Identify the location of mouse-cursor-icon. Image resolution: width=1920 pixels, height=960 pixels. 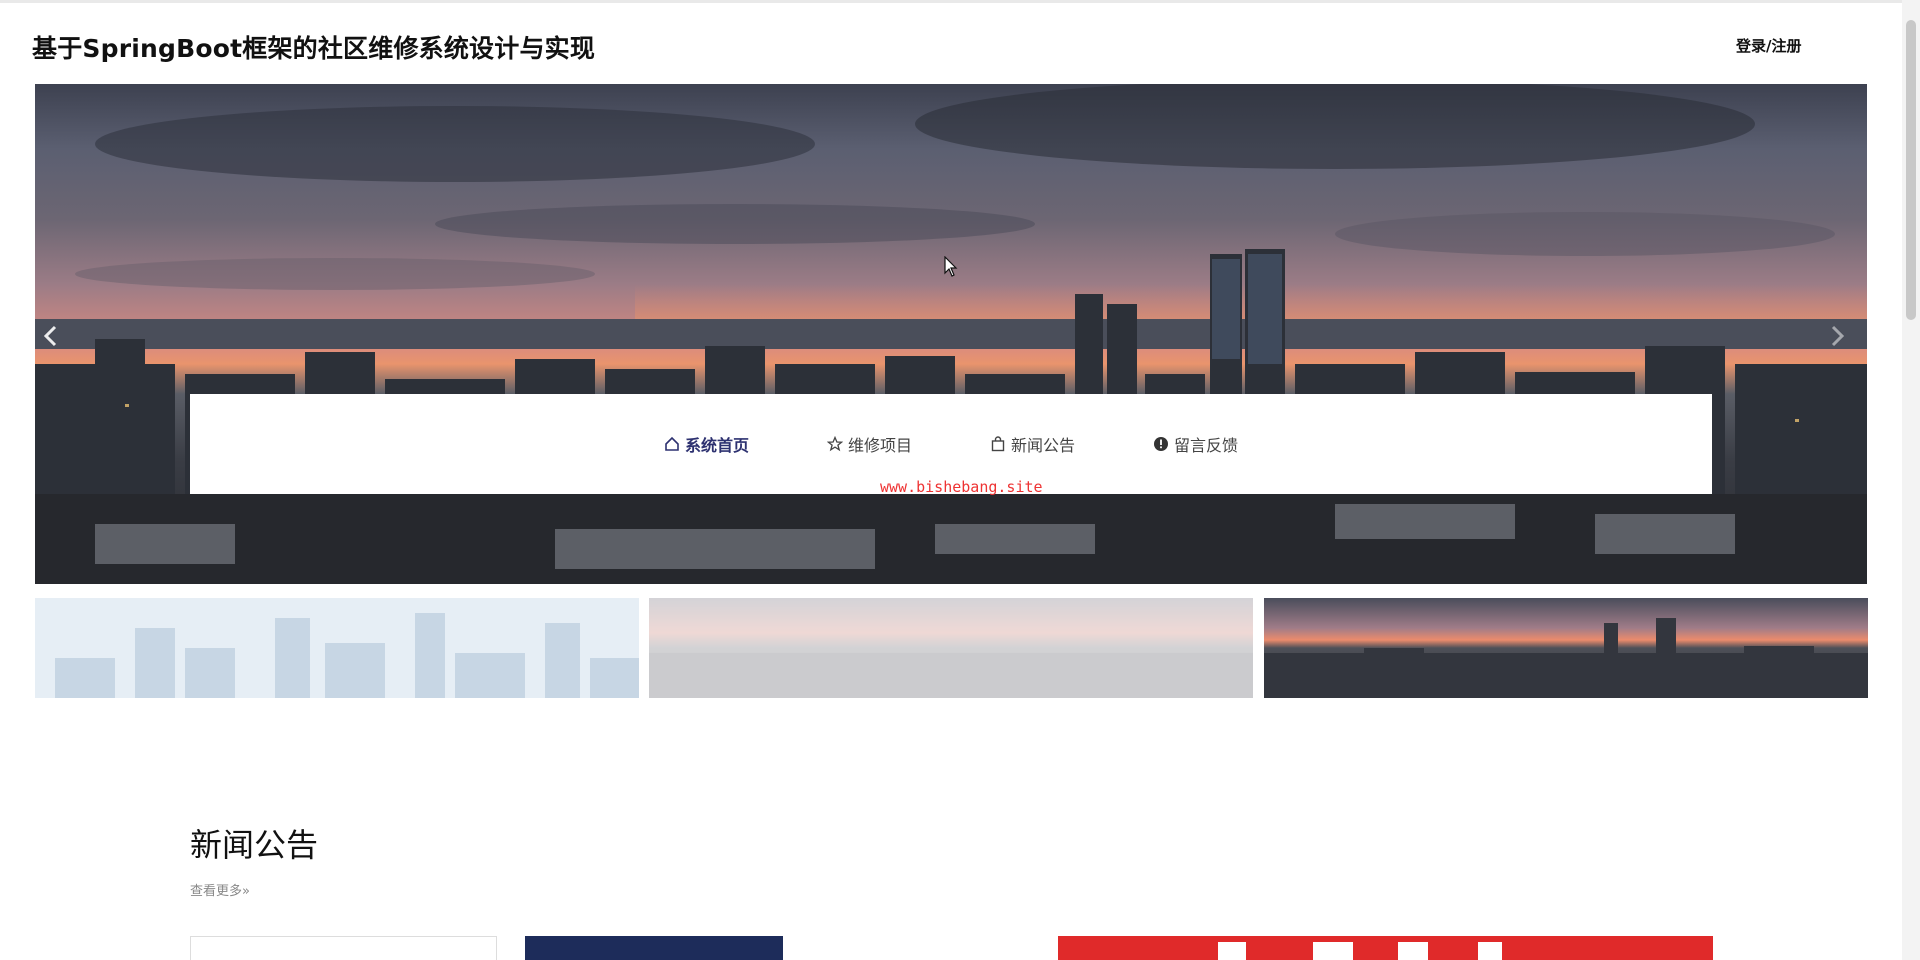
(951, 266).